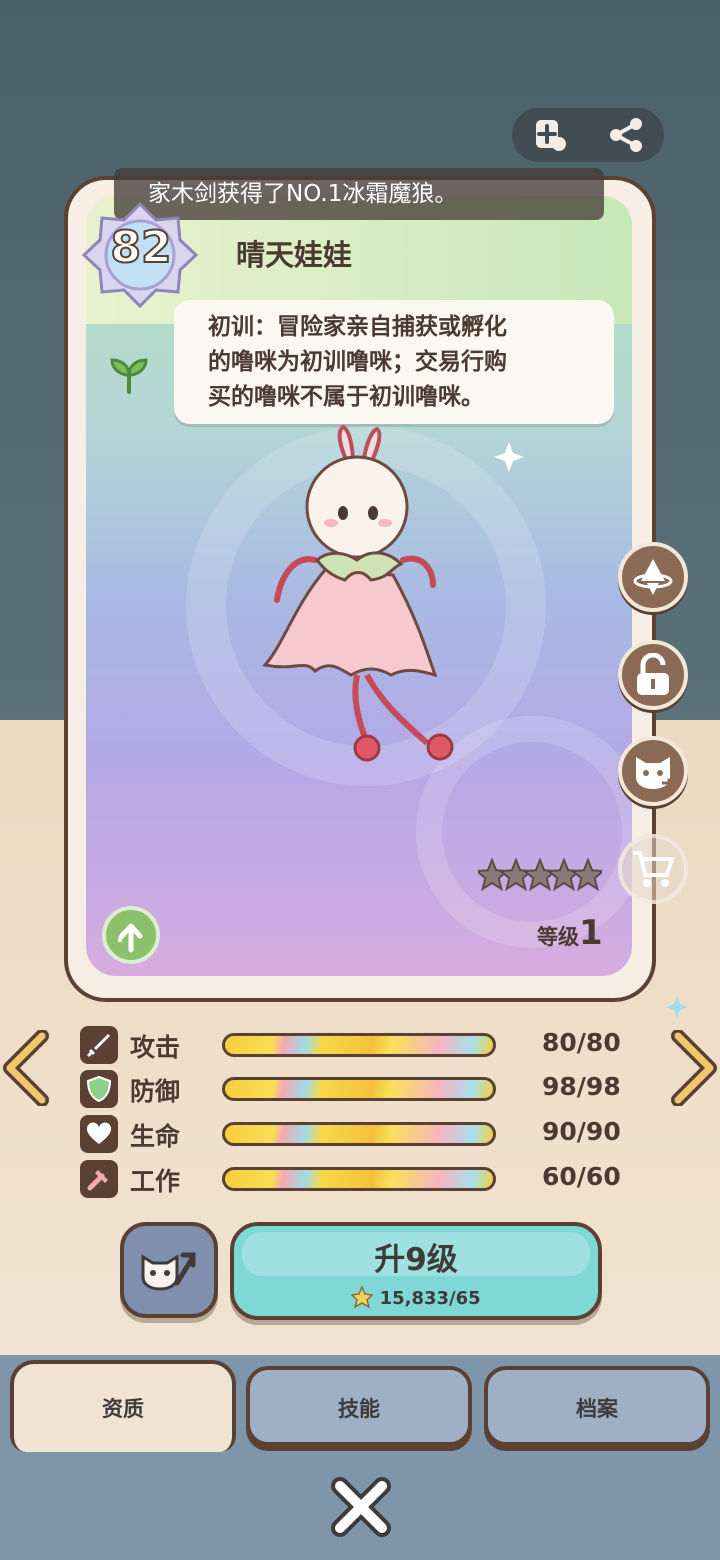  I want to click on stat-row-work: 工作 60/60, so click(360, 1180).